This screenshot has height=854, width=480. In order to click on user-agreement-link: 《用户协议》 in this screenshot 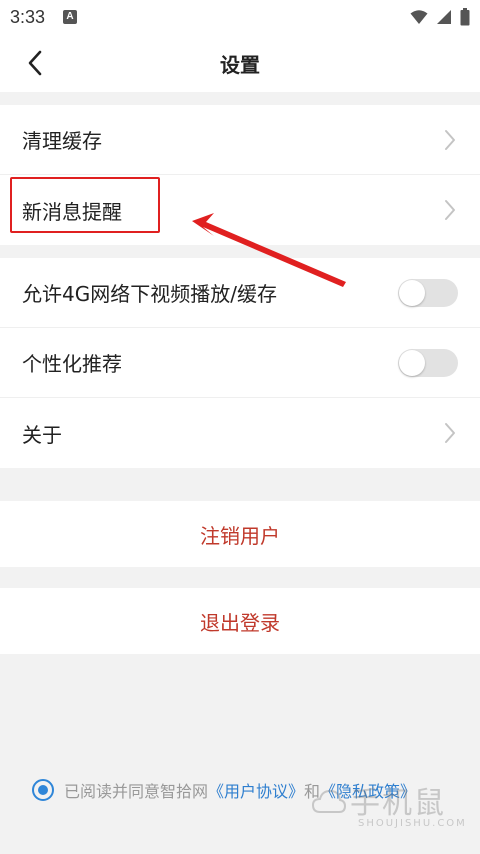, I will do `click(256, 790)`.